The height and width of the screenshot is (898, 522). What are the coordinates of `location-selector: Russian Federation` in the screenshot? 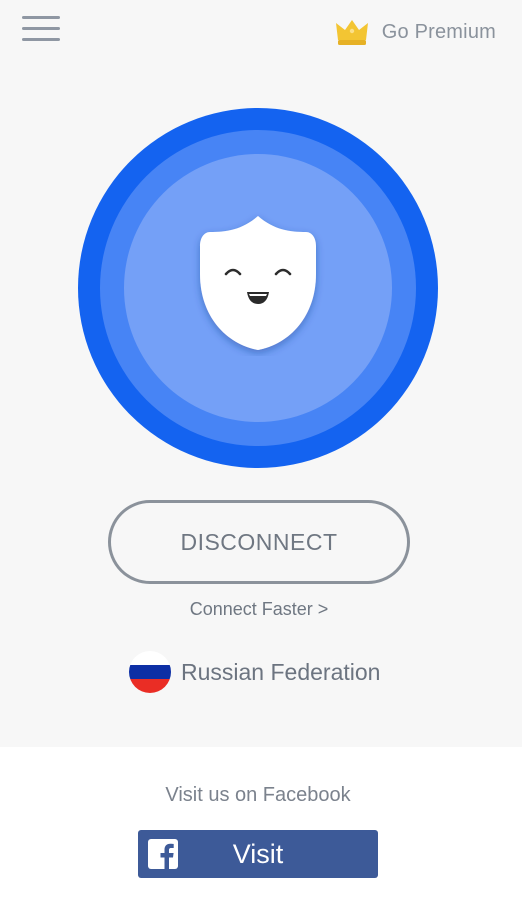 It's located at (254, 672).